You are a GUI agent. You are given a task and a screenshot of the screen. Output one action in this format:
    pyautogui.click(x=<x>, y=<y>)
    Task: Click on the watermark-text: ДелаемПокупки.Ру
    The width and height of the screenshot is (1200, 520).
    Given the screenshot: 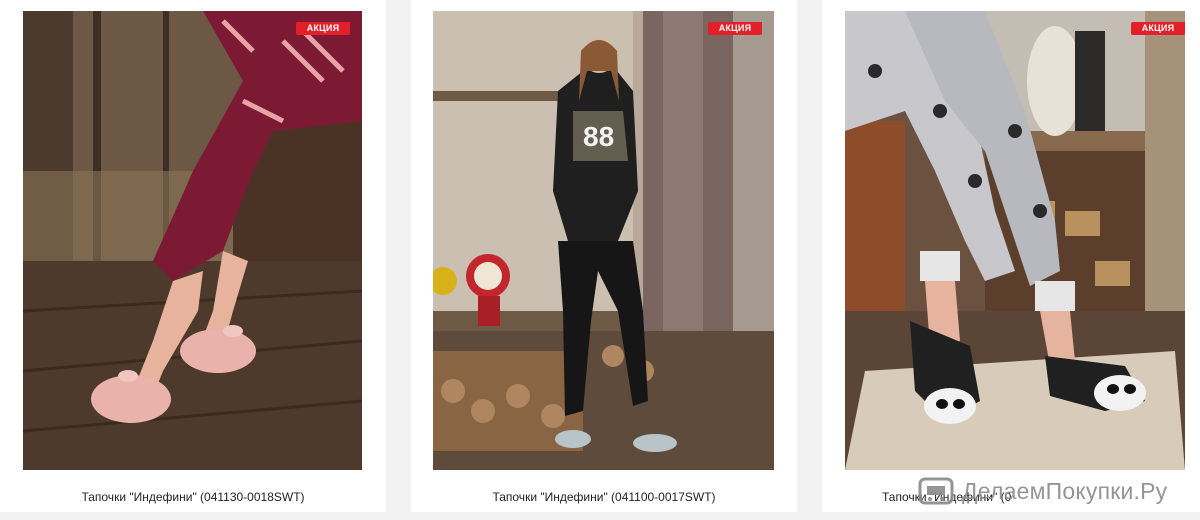 What is the action you would take?
    pyautogui.click(x=1065, y=490)
    